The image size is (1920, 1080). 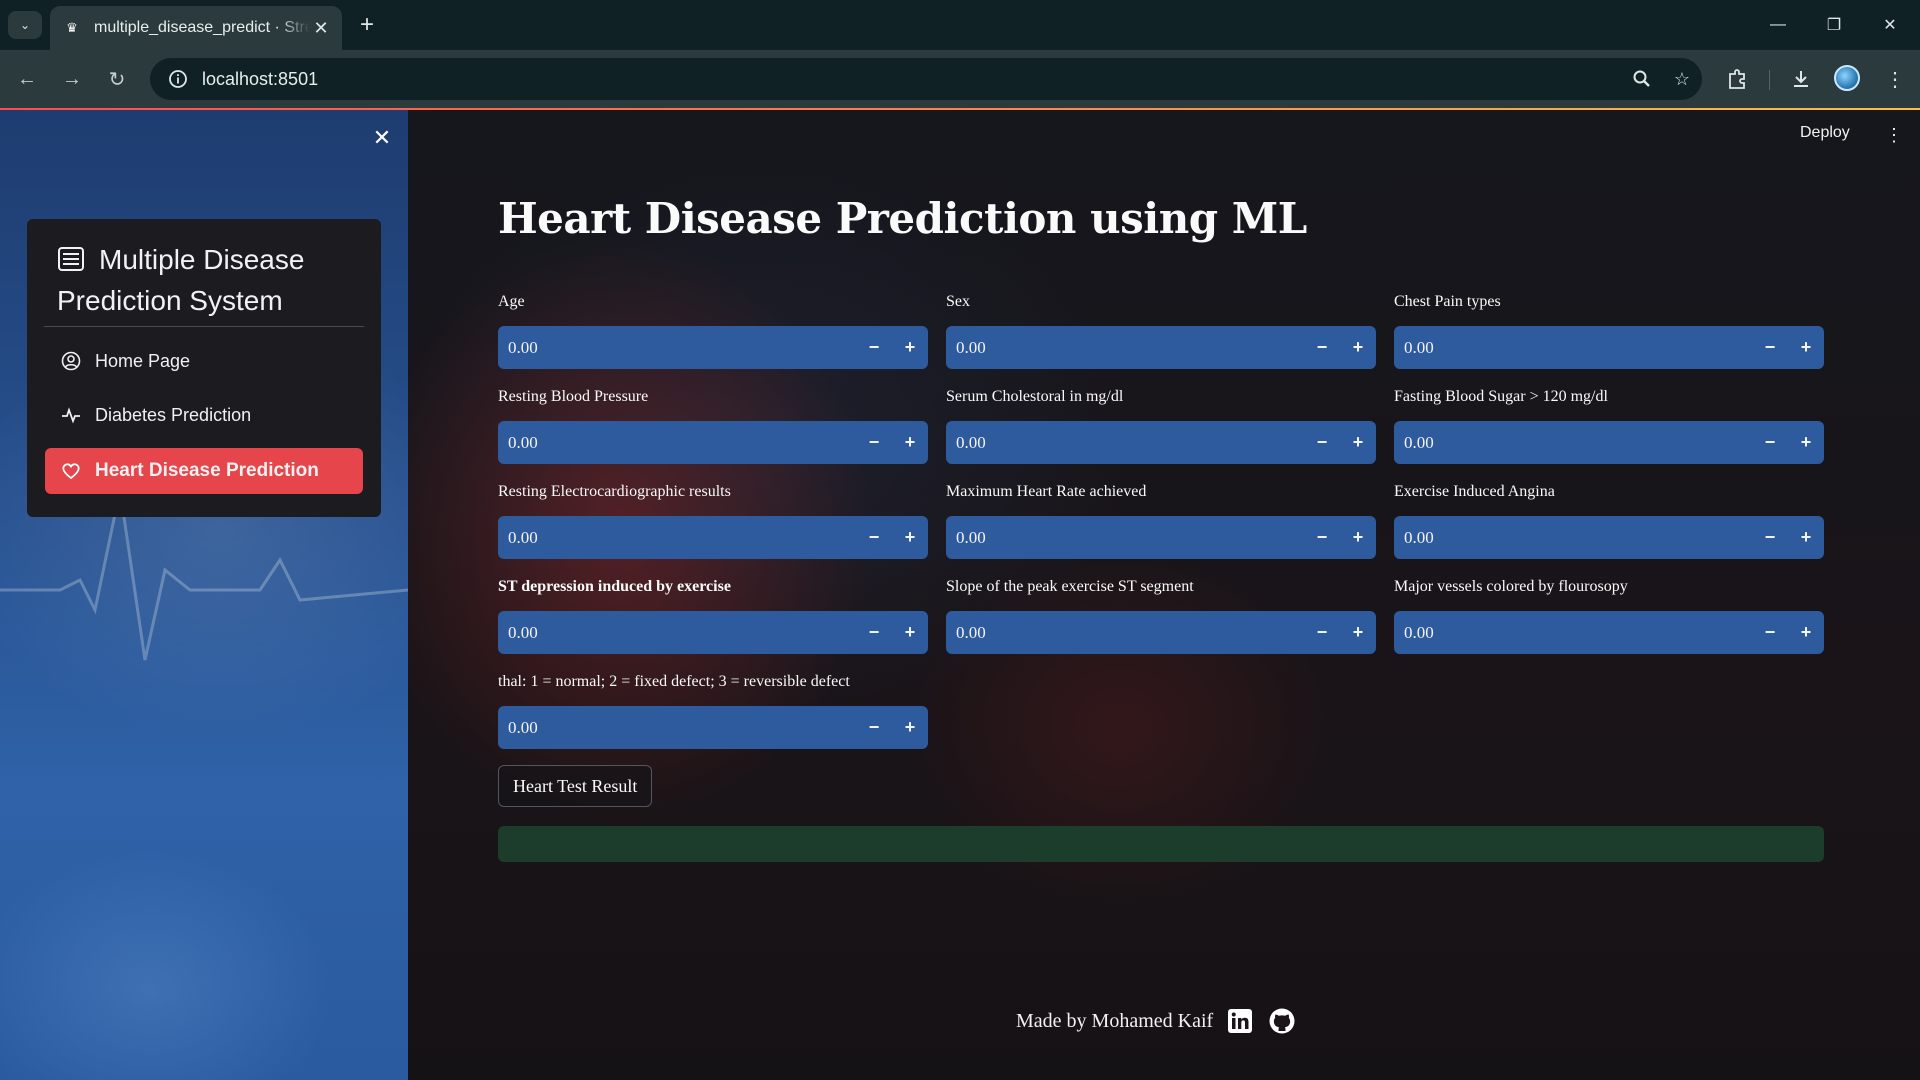 What do you see at coordinates (71, 415) in the screenshot?
I see `activity-icon` at bounding box center [71, 415].